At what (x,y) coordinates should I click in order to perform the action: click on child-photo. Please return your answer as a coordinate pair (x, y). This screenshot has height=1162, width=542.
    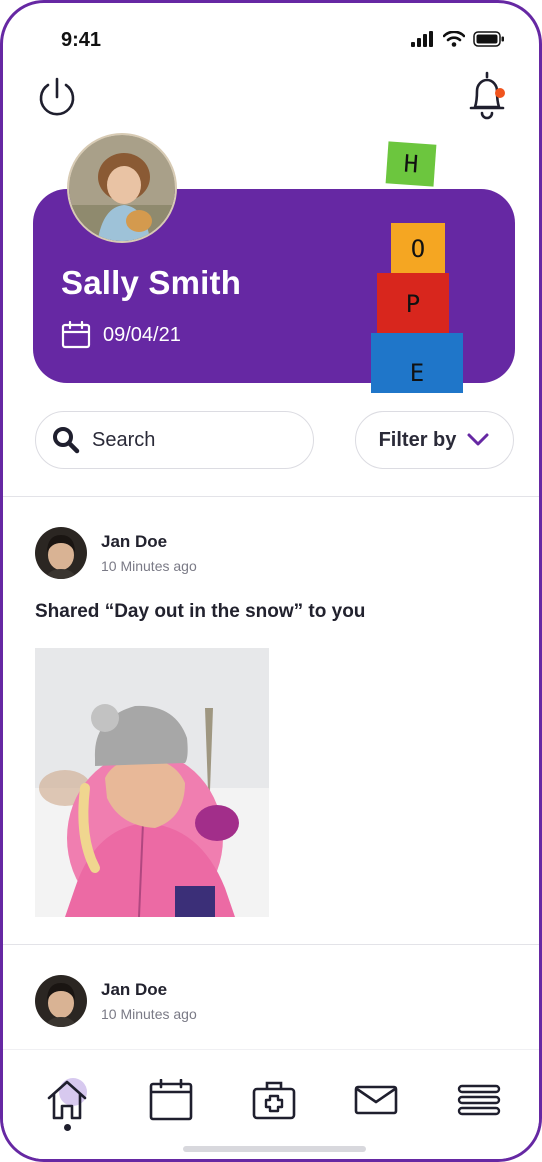
    Looking at the image, I should click on (122, 188).